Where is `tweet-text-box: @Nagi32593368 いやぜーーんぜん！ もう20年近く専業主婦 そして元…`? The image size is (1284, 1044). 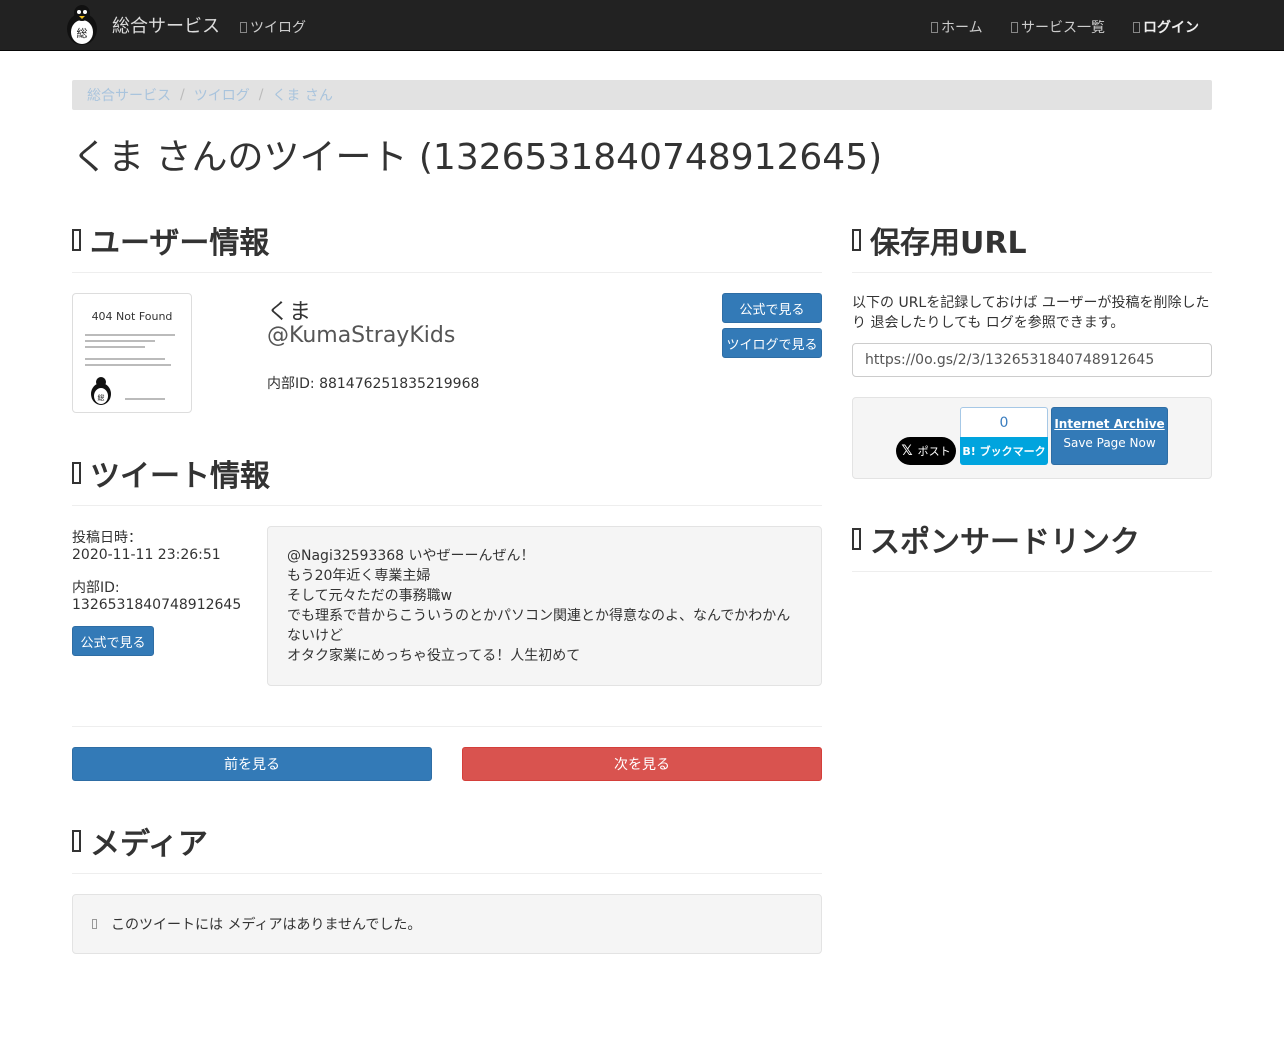 tweet-text-box: @Nagi32593368 いやぜーーんぜん！ もう20年近く専業主婦 そして元… is located at coordinates (544, 606).